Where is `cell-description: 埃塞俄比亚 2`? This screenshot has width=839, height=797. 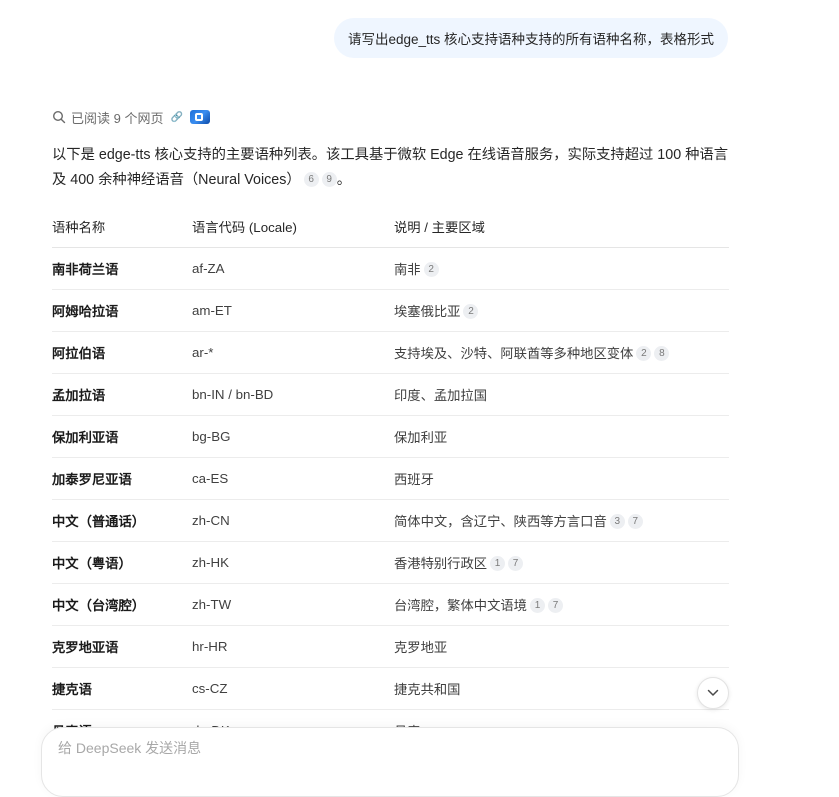
cell-description: 埃塞俄比亚 2 is located at coordinates (561, 310).